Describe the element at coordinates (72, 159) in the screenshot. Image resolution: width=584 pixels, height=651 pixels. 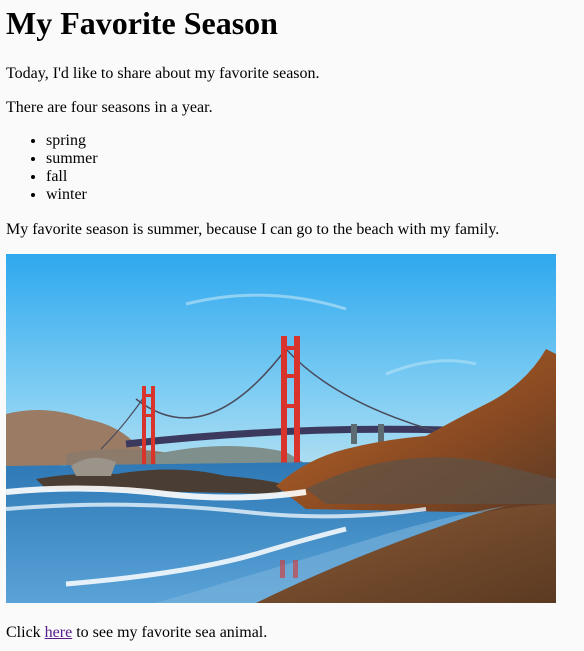
I see `list-item: summer` at that location.